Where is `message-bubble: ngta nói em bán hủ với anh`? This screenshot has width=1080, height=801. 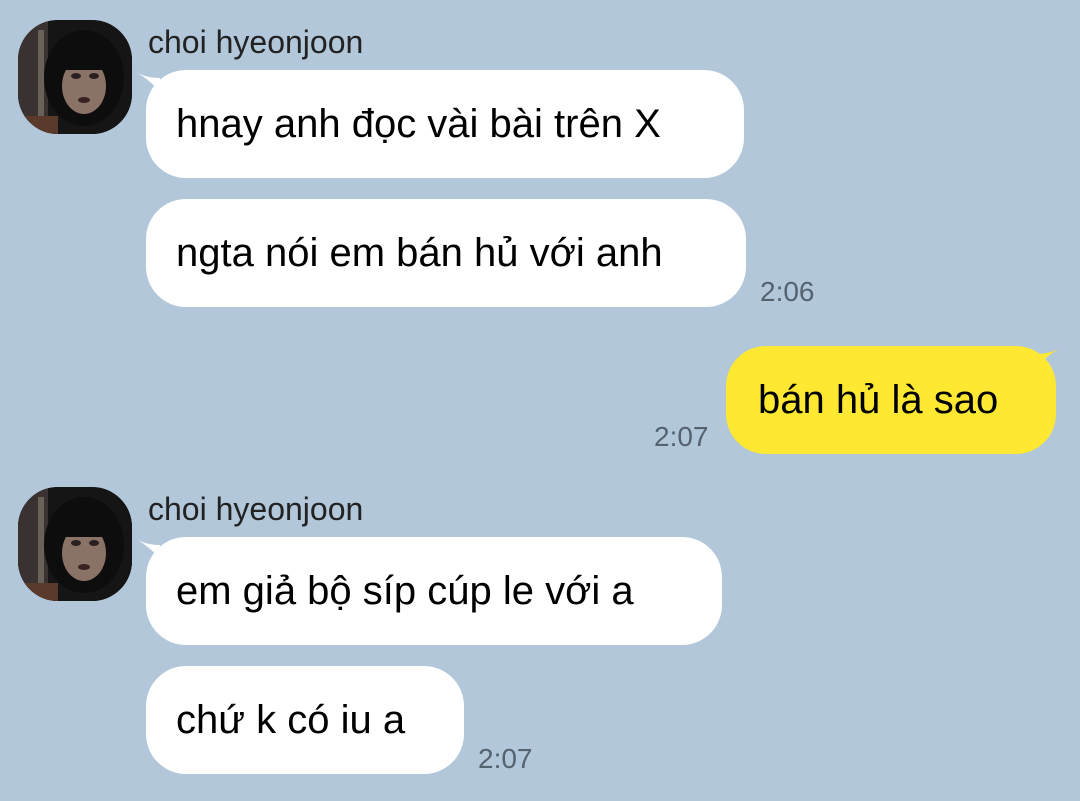 message-bubble: ngta nói em bán hủ với anh is located at coordinates (446, 253).